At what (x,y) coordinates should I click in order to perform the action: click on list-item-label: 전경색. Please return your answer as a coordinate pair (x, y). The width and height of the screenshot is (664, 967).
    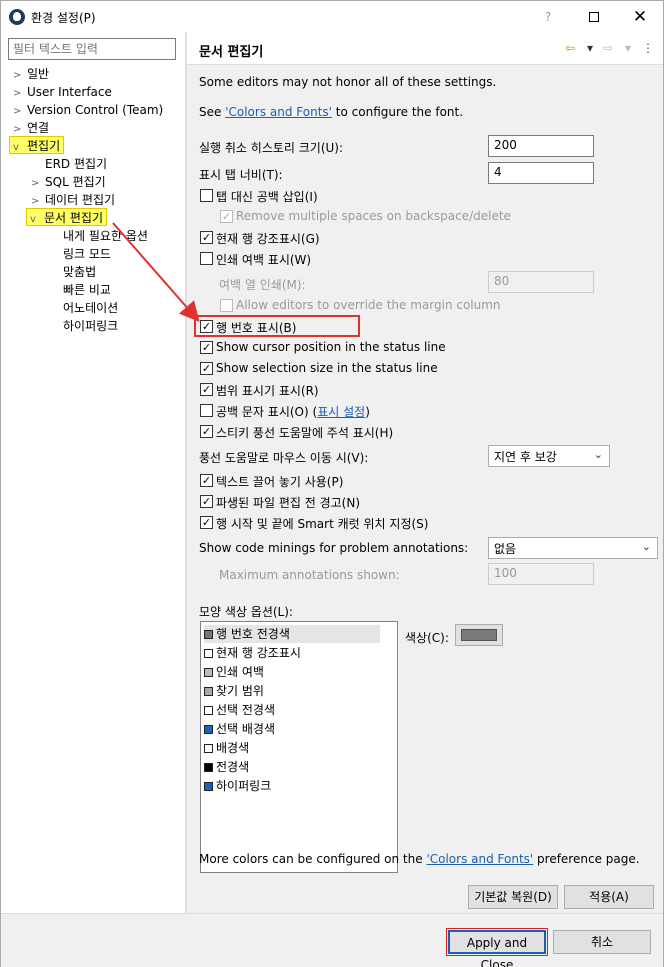
    Looking at the image, I should click on (233, 767).